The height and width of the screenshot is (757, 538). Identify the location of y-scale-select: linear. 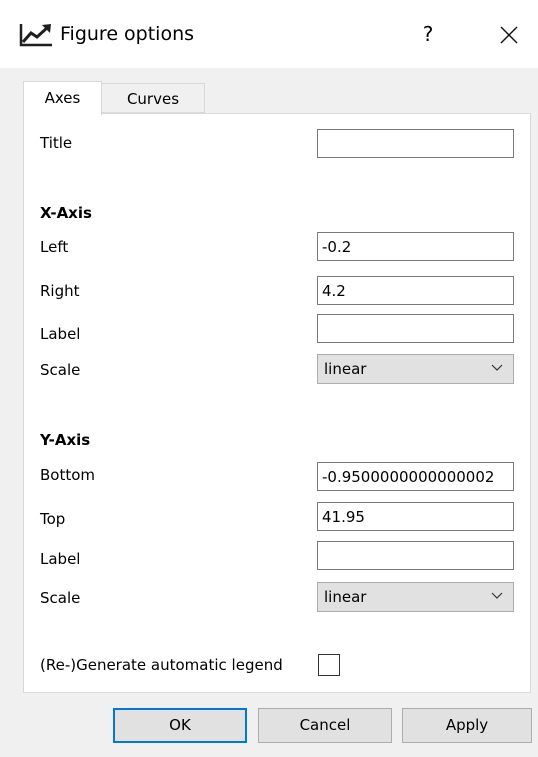
(415, 597).